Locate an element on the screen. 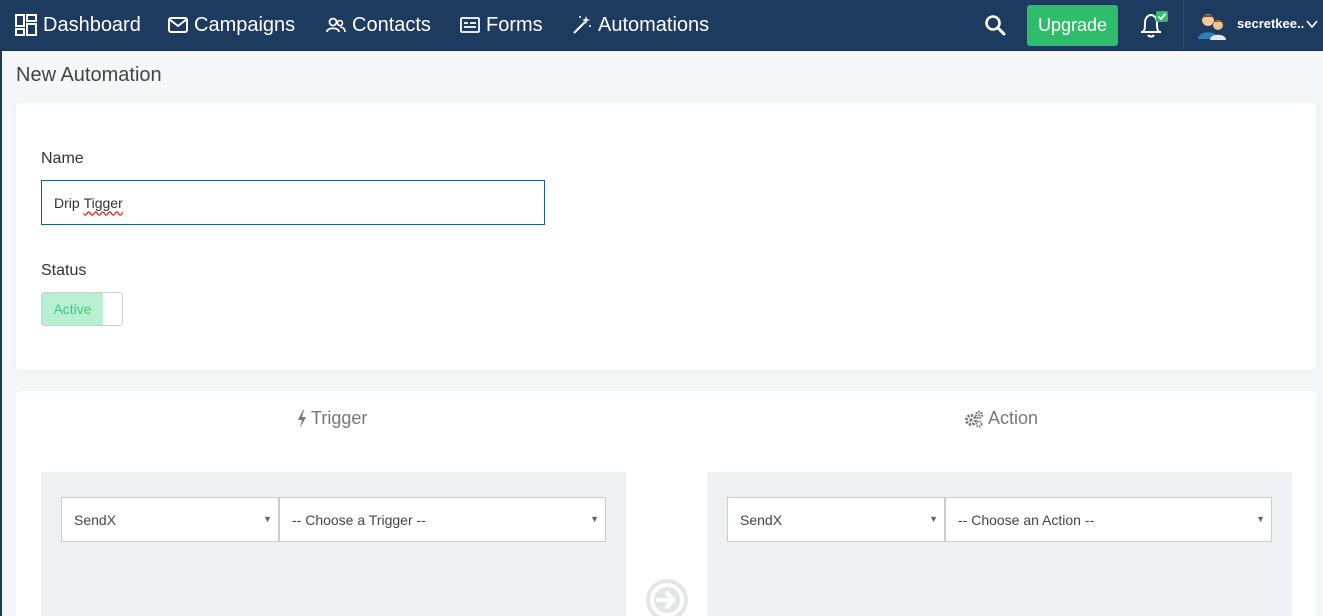 The image size is (1323, 616). nav-dashboard: Dashboard is located at coordinates (78, 25).